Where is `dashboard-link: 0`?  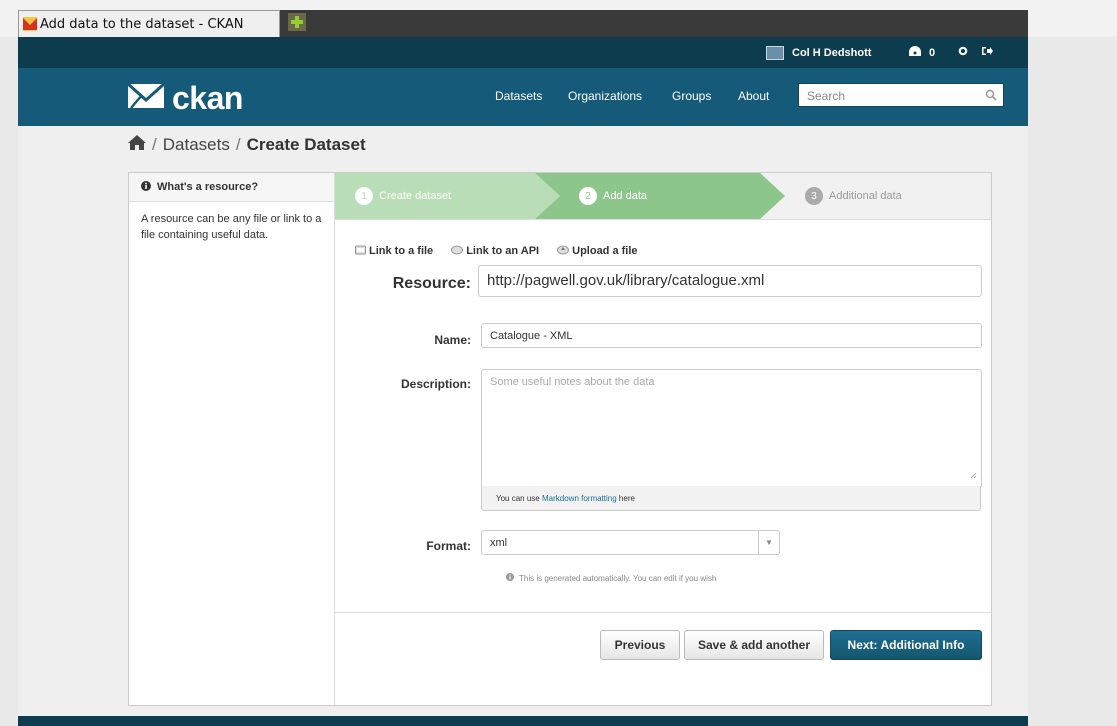
dashboard-link: 0 is located at coordinates (922, 52).